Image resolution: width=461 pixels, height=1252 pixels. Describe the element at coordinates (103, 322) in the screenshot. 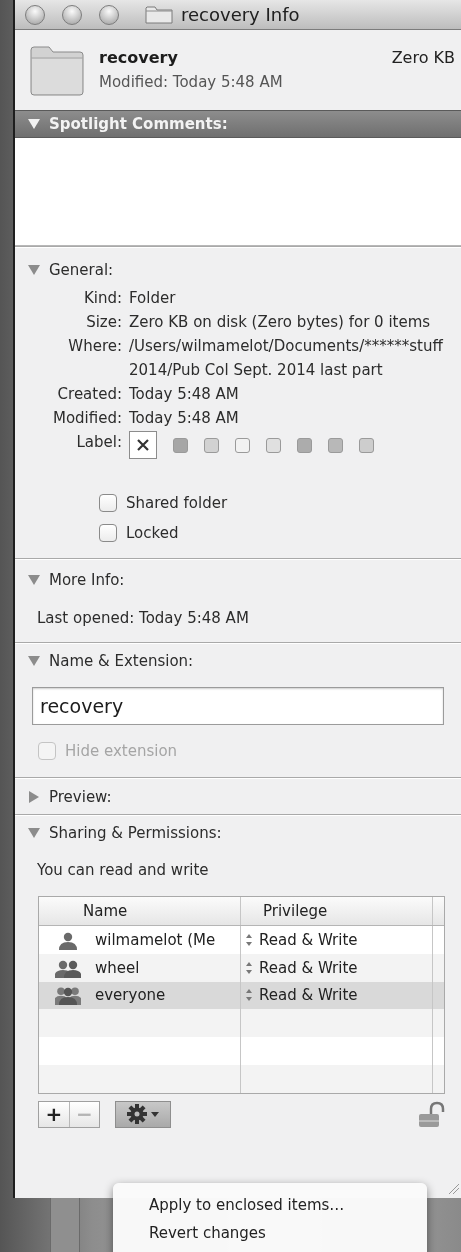

I see `field-label: Size:` at that location.